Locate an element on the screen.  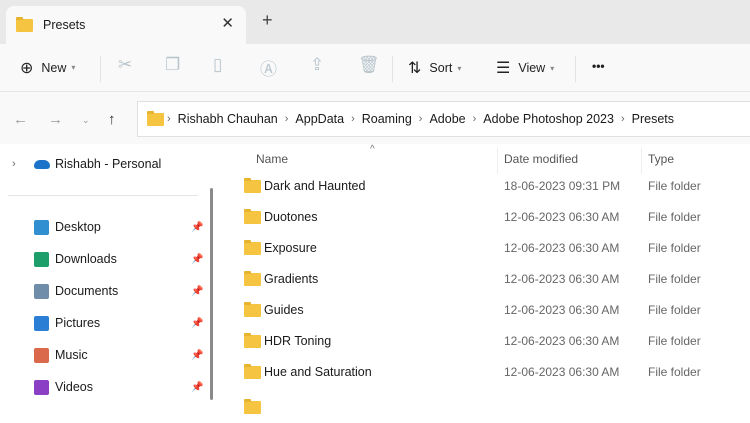
column-header-name: Name is located at coordinates (272, 159).